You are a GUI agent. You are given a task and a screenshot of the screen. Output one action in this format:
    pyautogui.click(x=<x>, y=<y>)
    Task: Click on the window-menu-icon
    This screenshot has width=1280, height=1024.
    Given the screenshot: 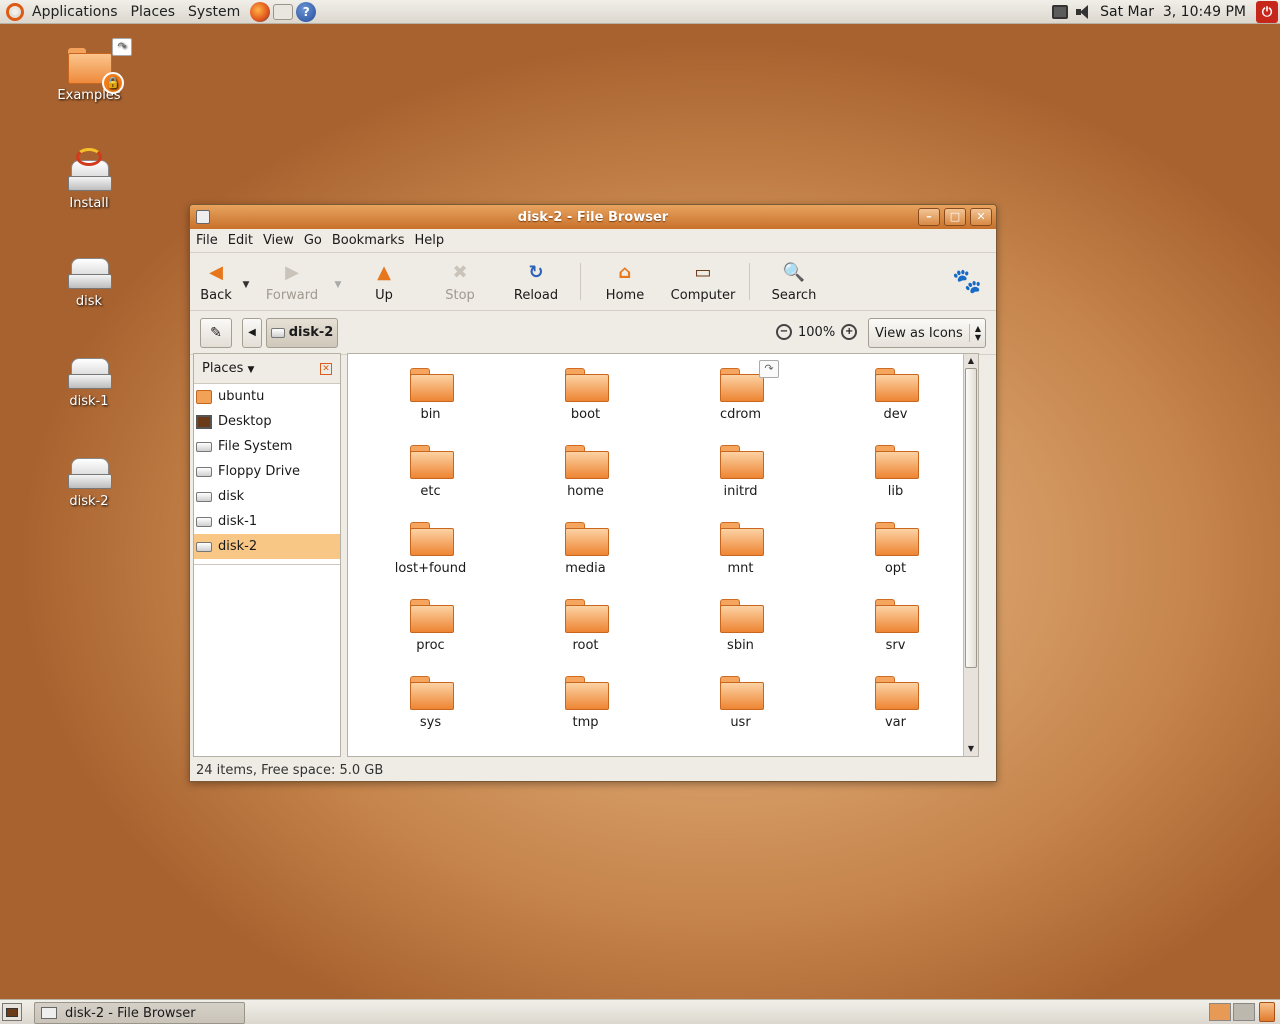 What is the action you would take?
    pyautogui.click(x=203, y=217)
    